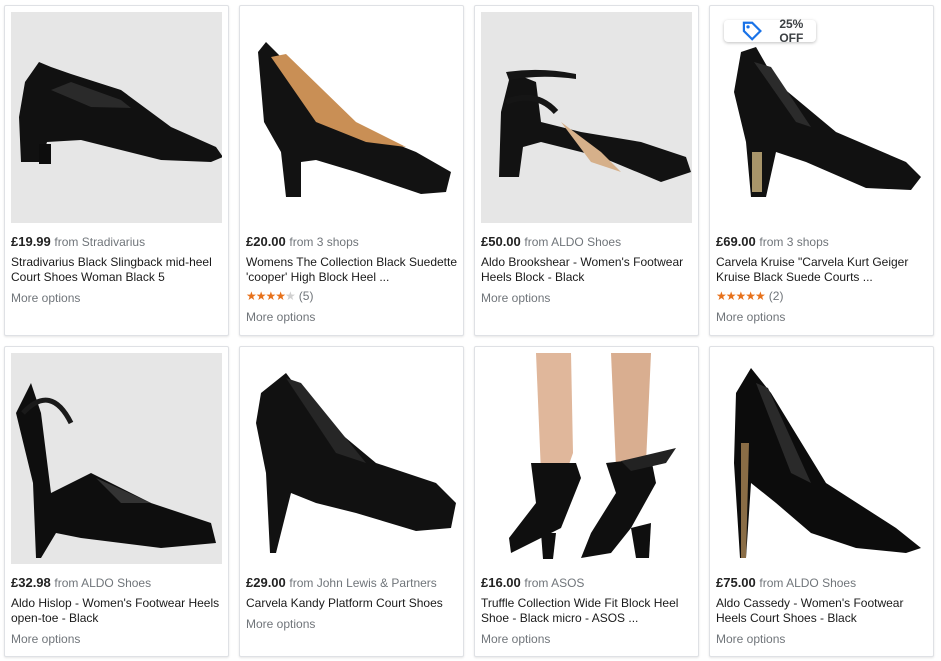 The width and height of the screenshot is (941, 661). What do you see at coordinates (31, 241) in the screenshot?
I see `price: £19.99` at bounding box center [31, 241].